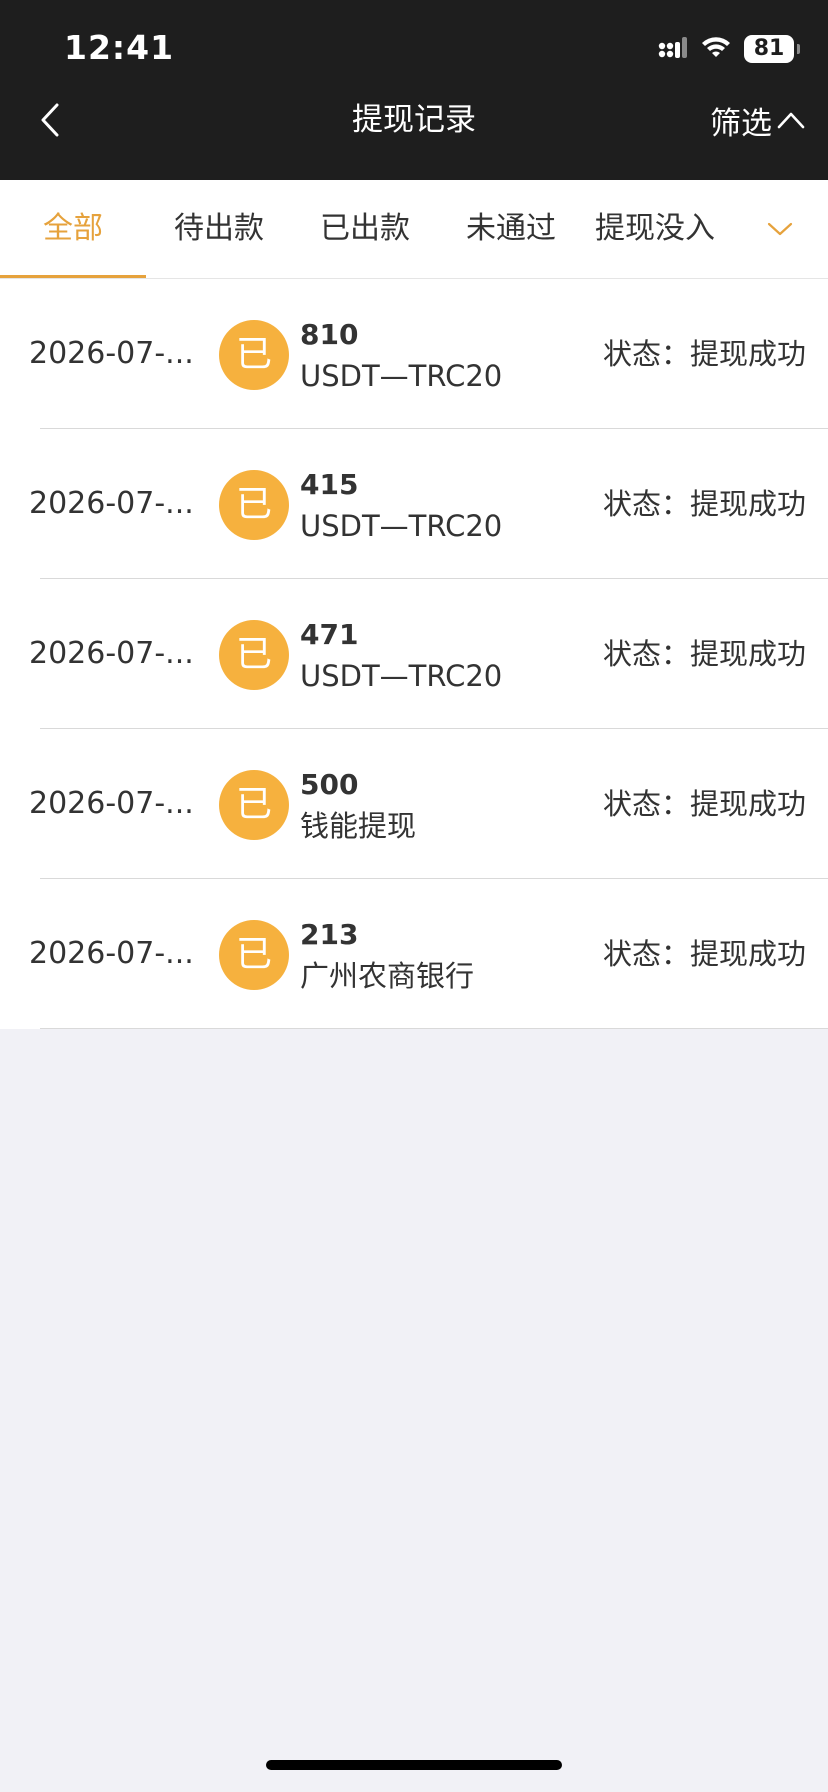 This screenshot has width=828, height=1792. I want to click on filter-button: 筛选, so click(758, 120).